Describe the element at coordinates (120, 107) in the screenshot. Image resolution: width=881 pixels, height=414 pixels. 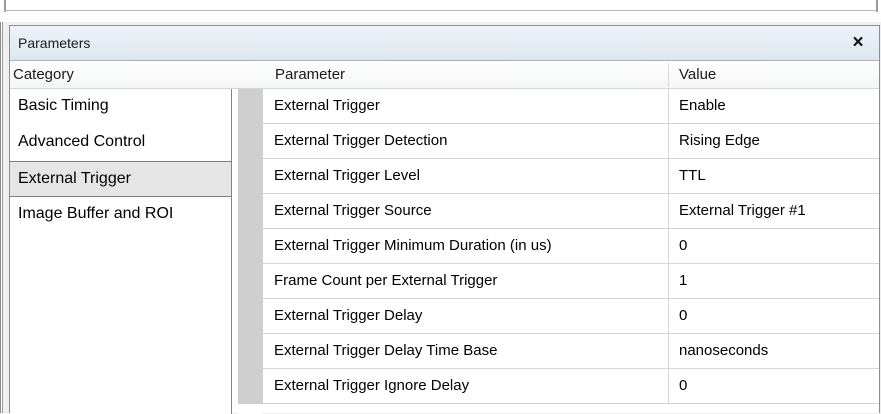
I see `category-item-basic-timing: Basic Timing` at that location.